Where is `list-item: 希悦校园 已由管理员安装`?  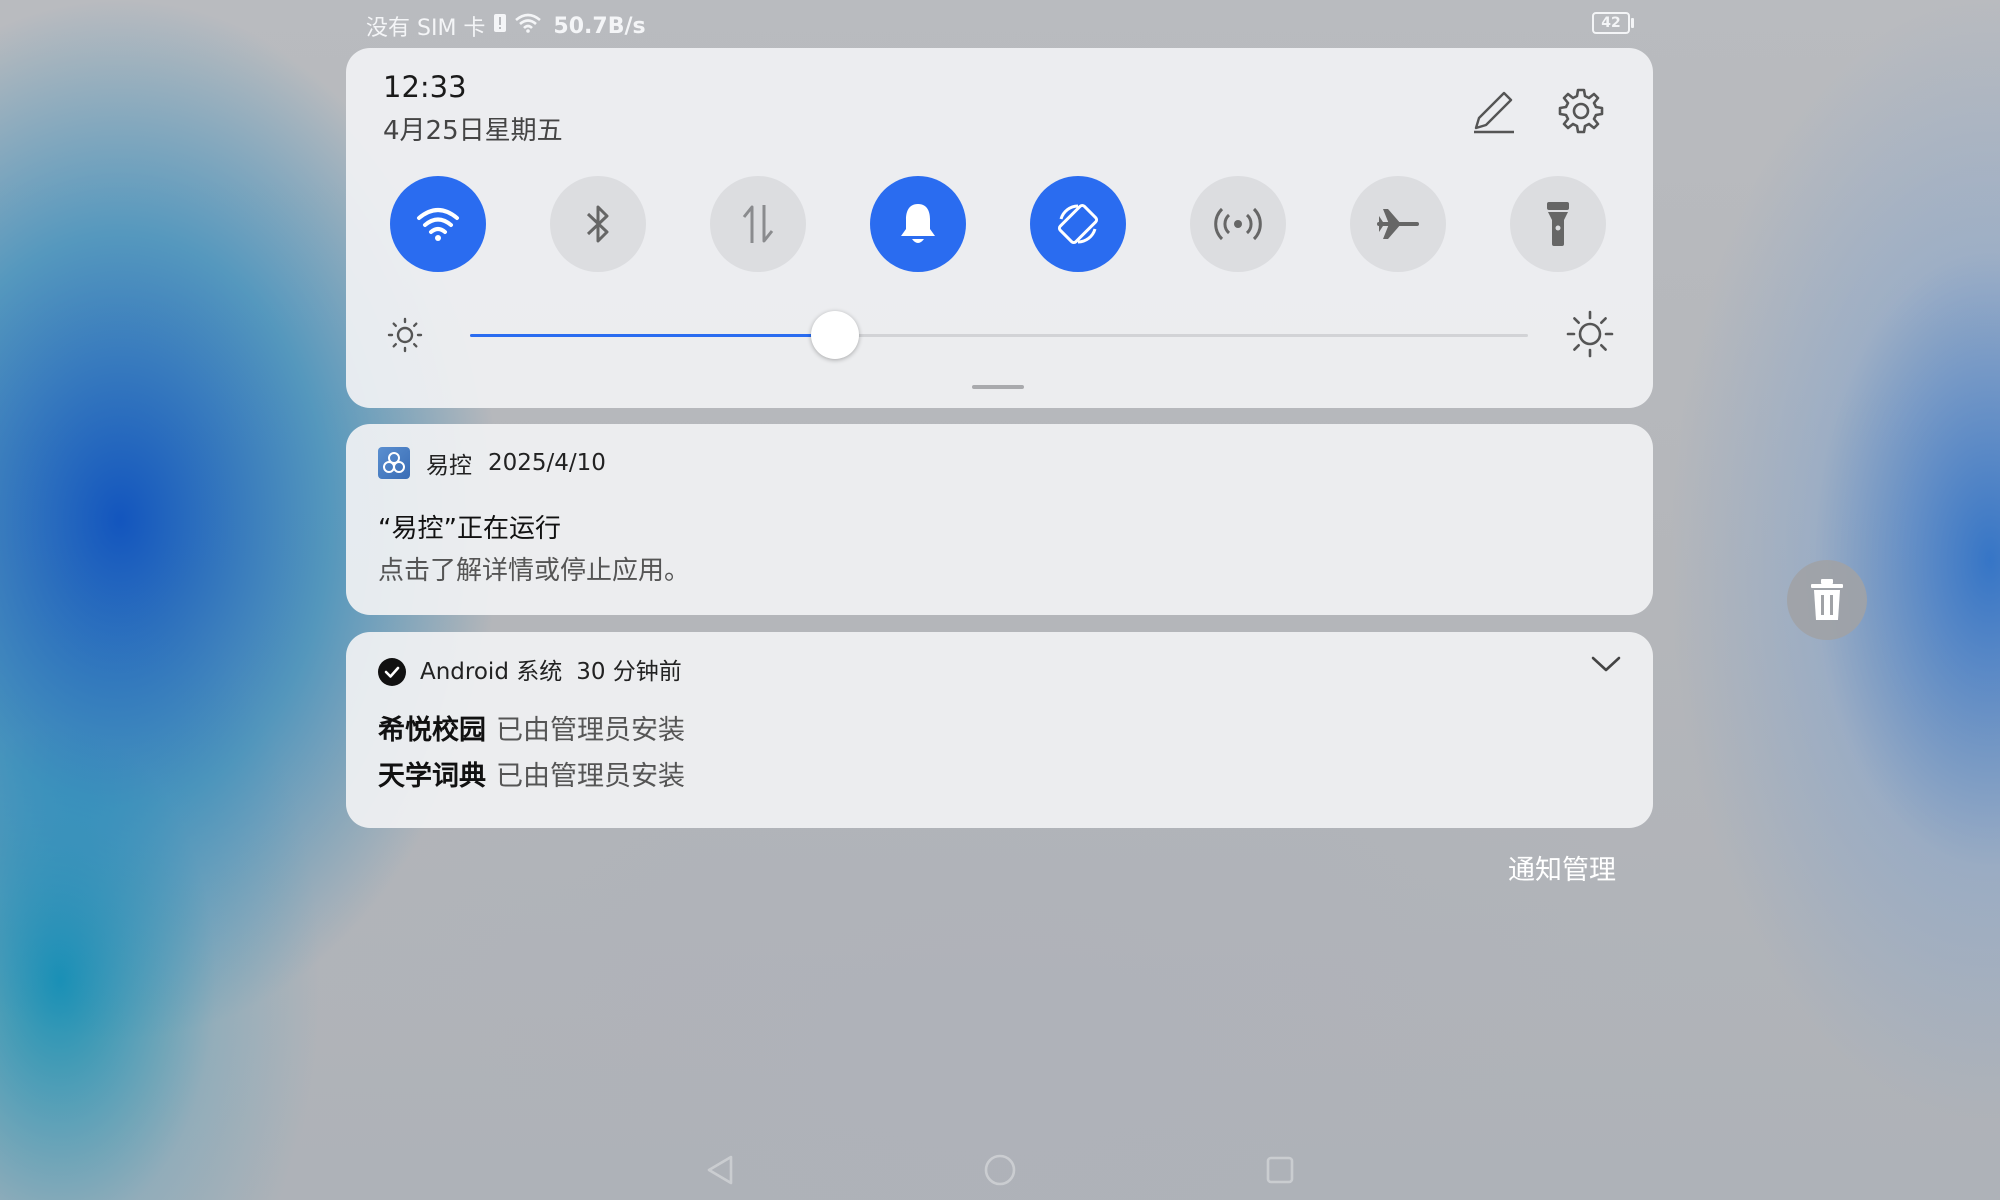
list-item: 希悦校园 已由管理员安装 is located at coordinates (531, 727).